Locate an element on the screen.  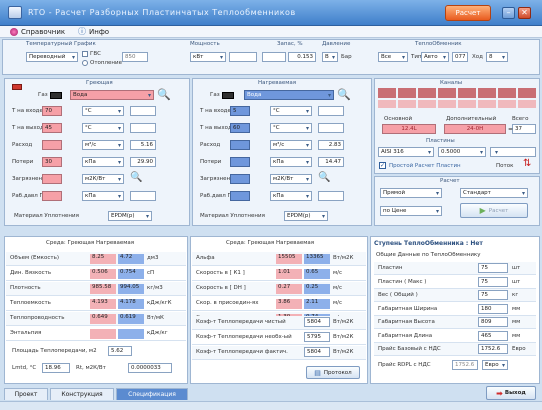
main-channel-field: 12.4L is located at coordinates (409, 129).